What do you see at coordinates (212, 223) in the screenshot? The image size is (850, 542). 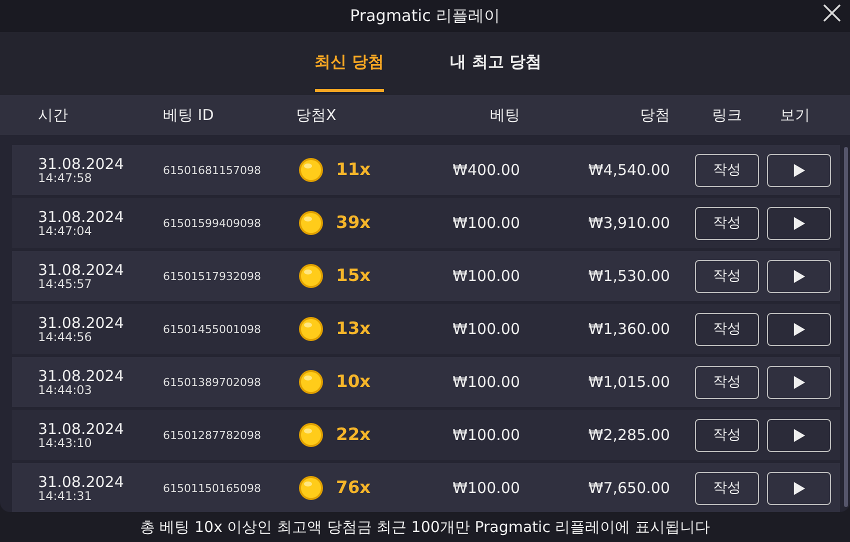 I see `bet-id-cell-text: 61501599409098` at bounding box center [212, 223].